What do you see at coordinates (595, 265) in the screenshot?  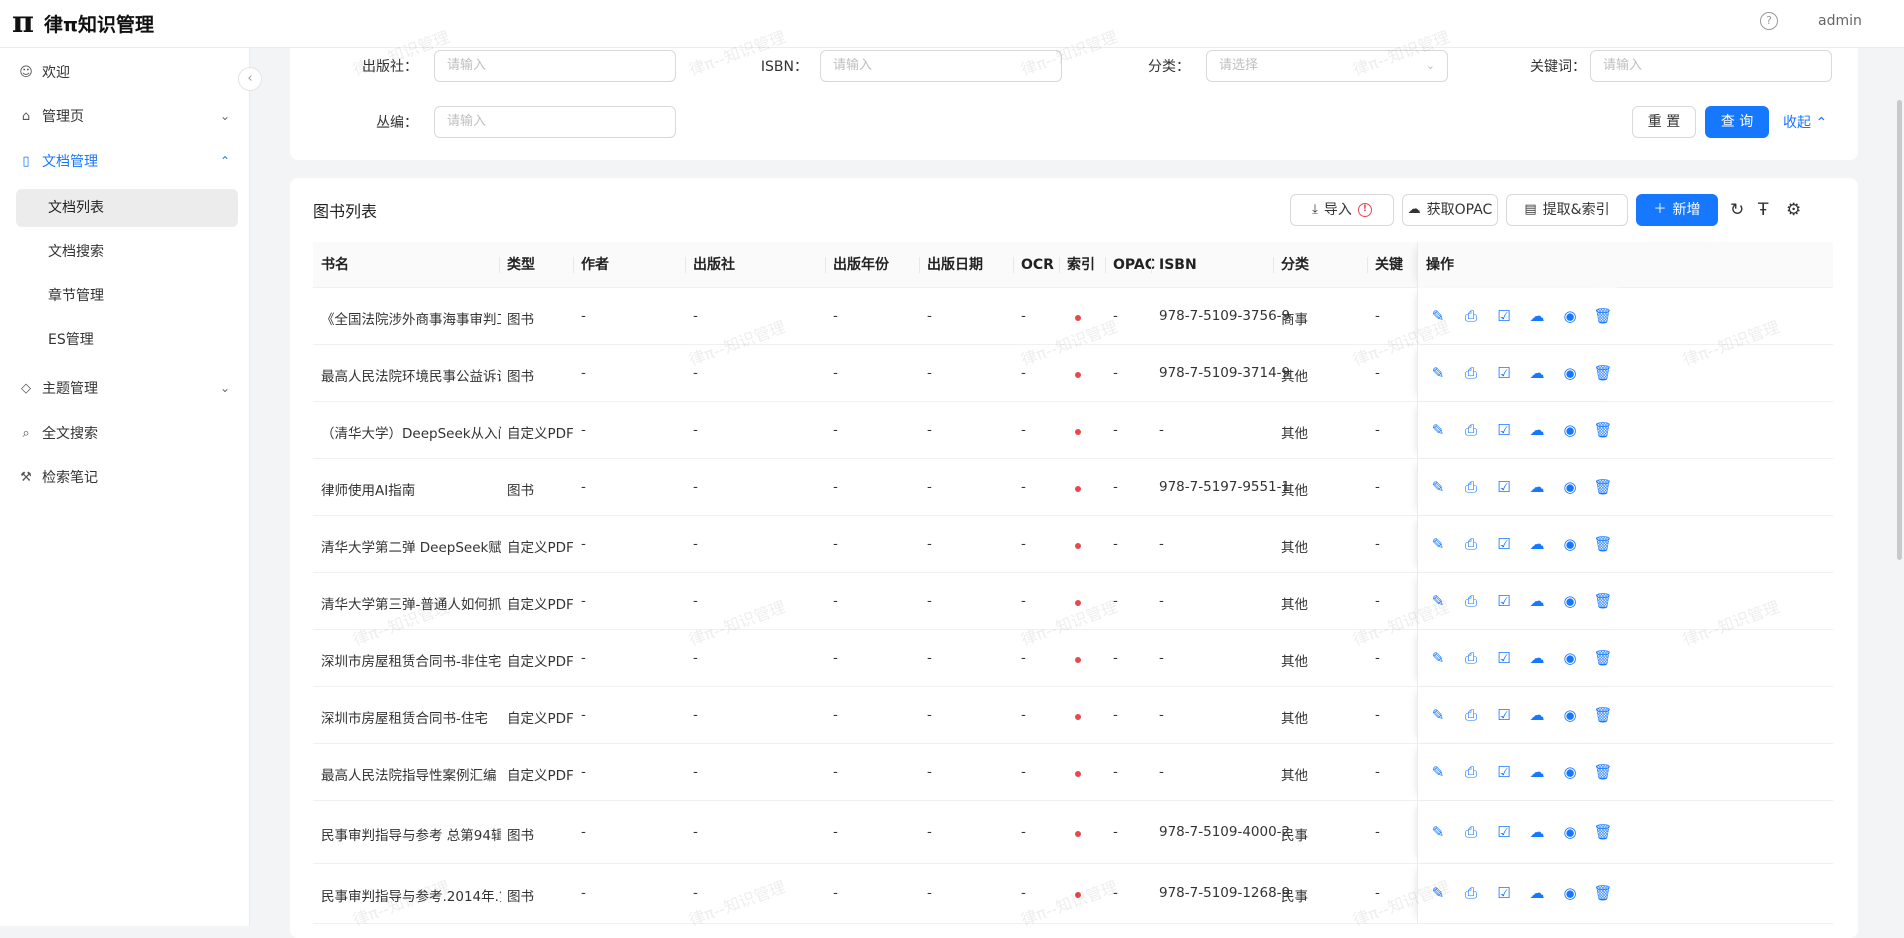 I see `column-header: 作者` at bounding box center [595, 265].